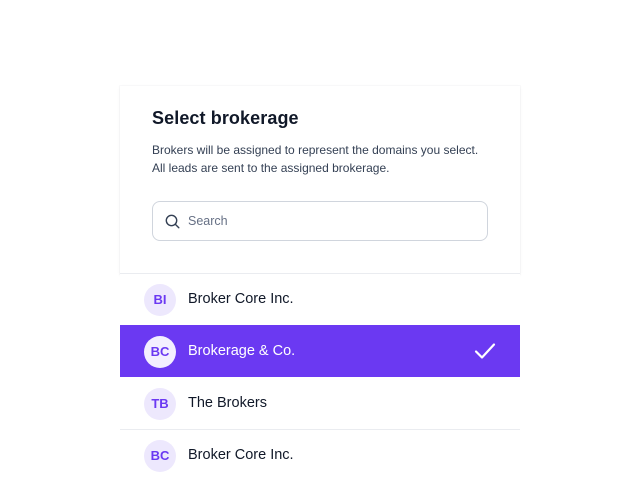 The image size is (640, 480). I want to click on brokerage-name: The Brokers, so click(227, 403).